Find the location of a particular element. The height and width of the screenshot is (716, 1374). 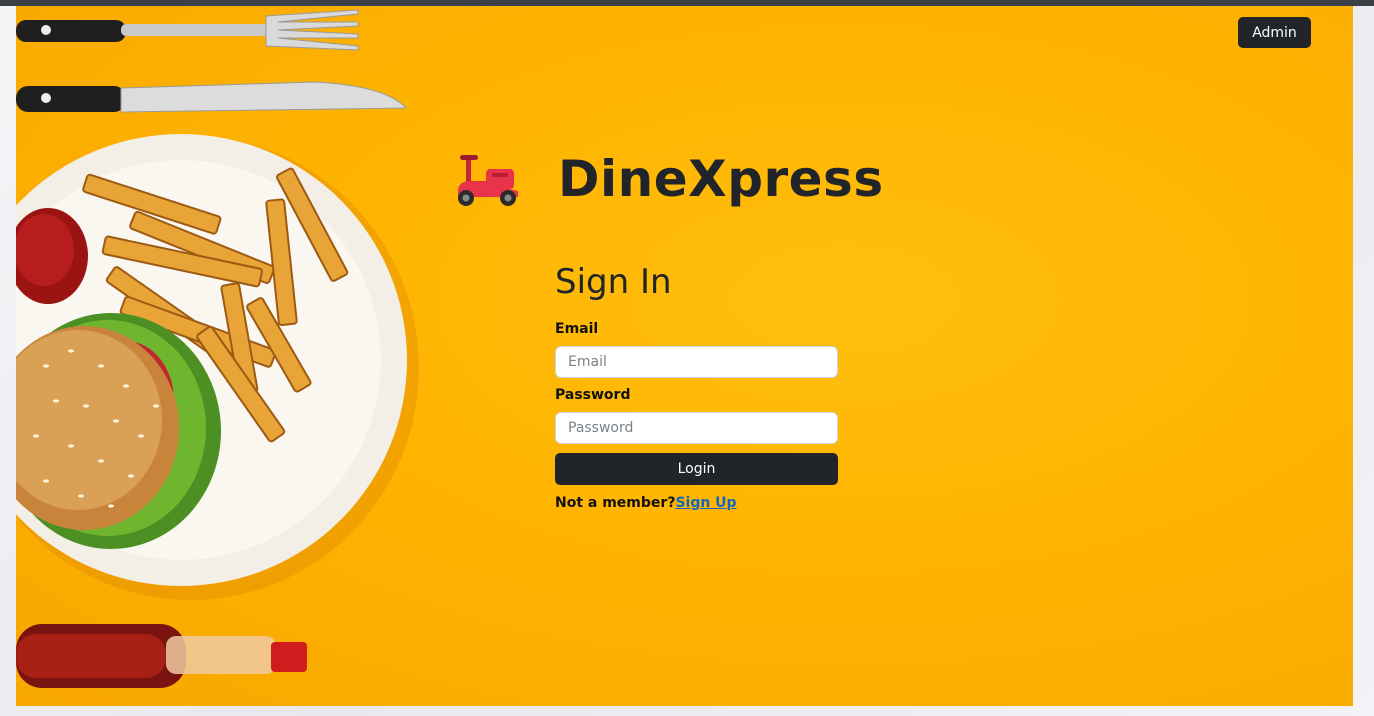

page-title: Sign In is located at coordinates (613, 282).